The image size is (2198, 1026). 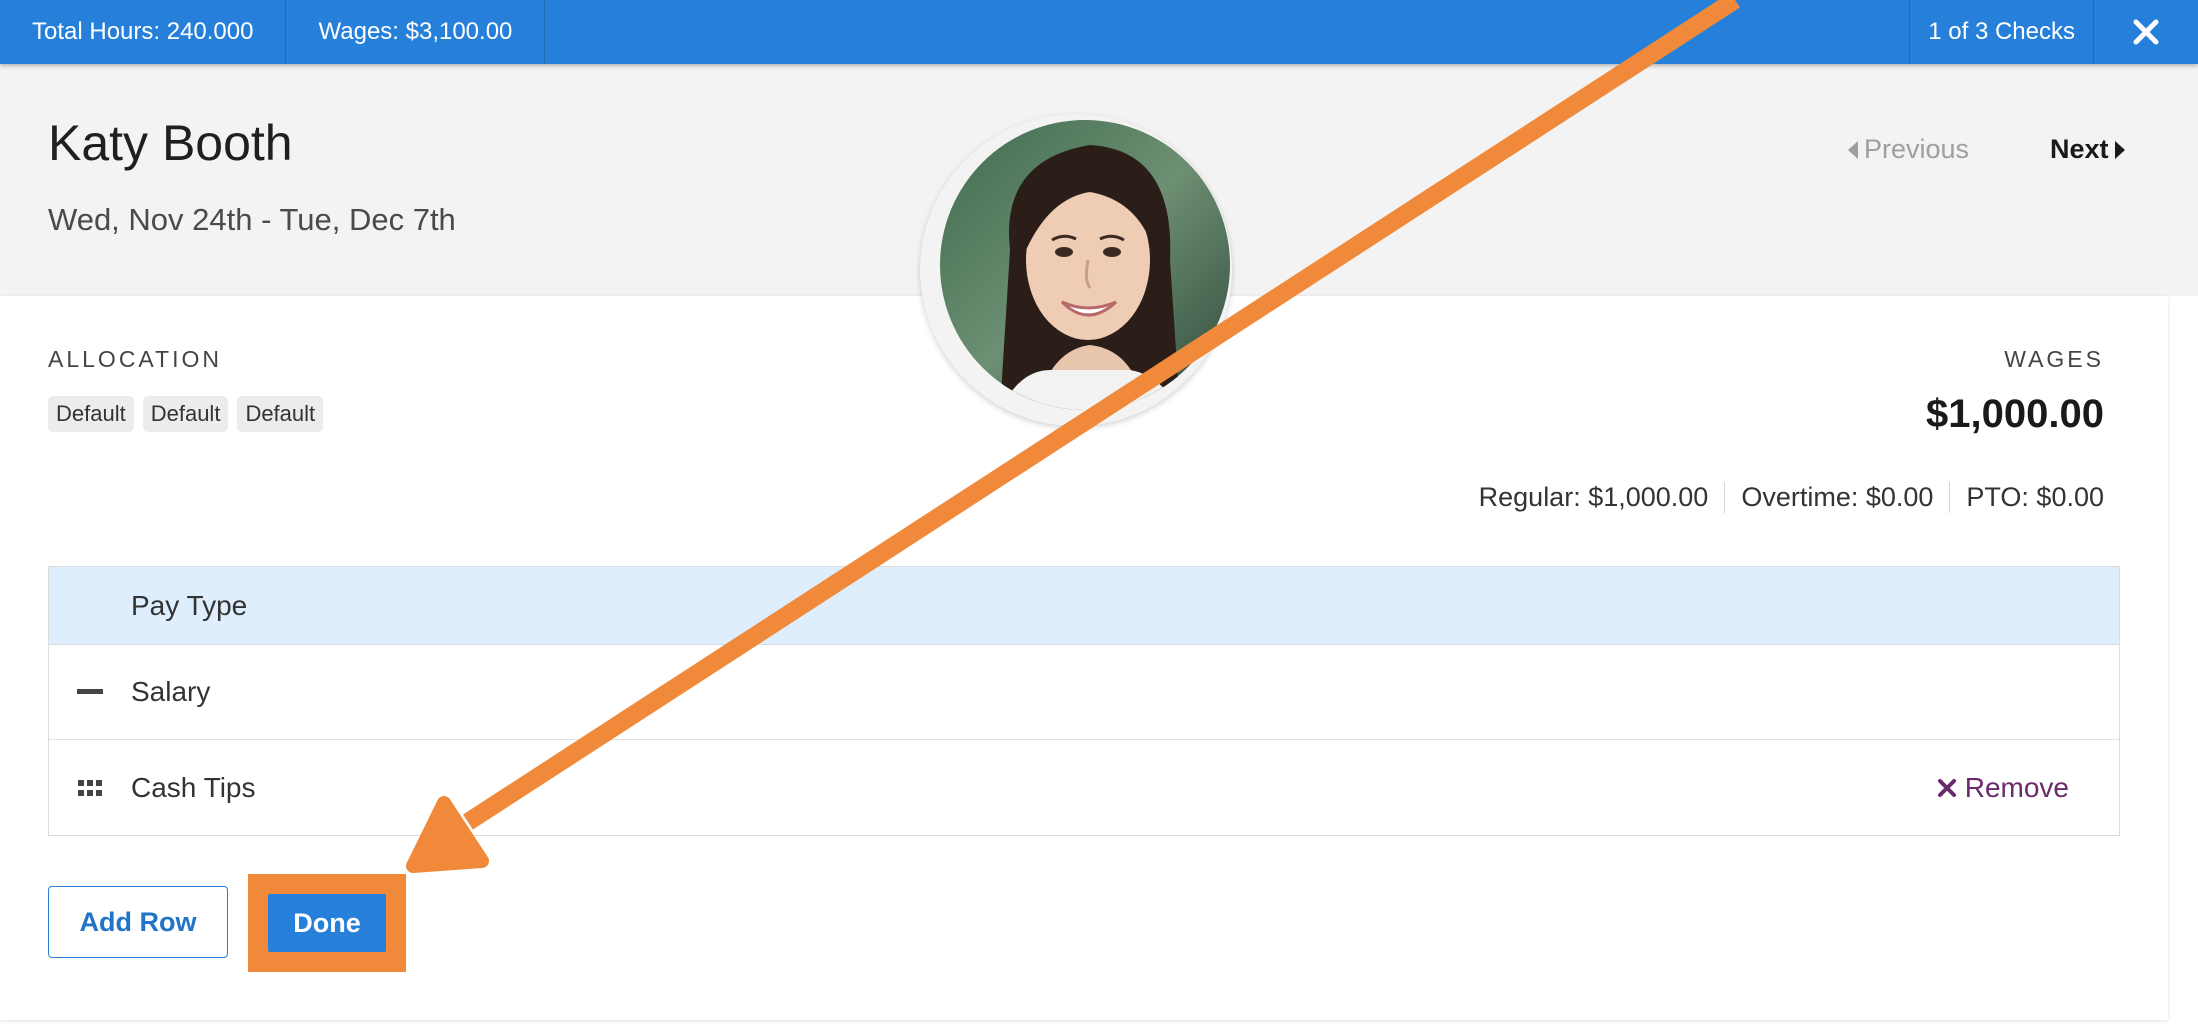 What do you see at coordinates (170, 143) in the screenshot?
I see `employee-name: Katy Booth` at bounding box center [170, 143].